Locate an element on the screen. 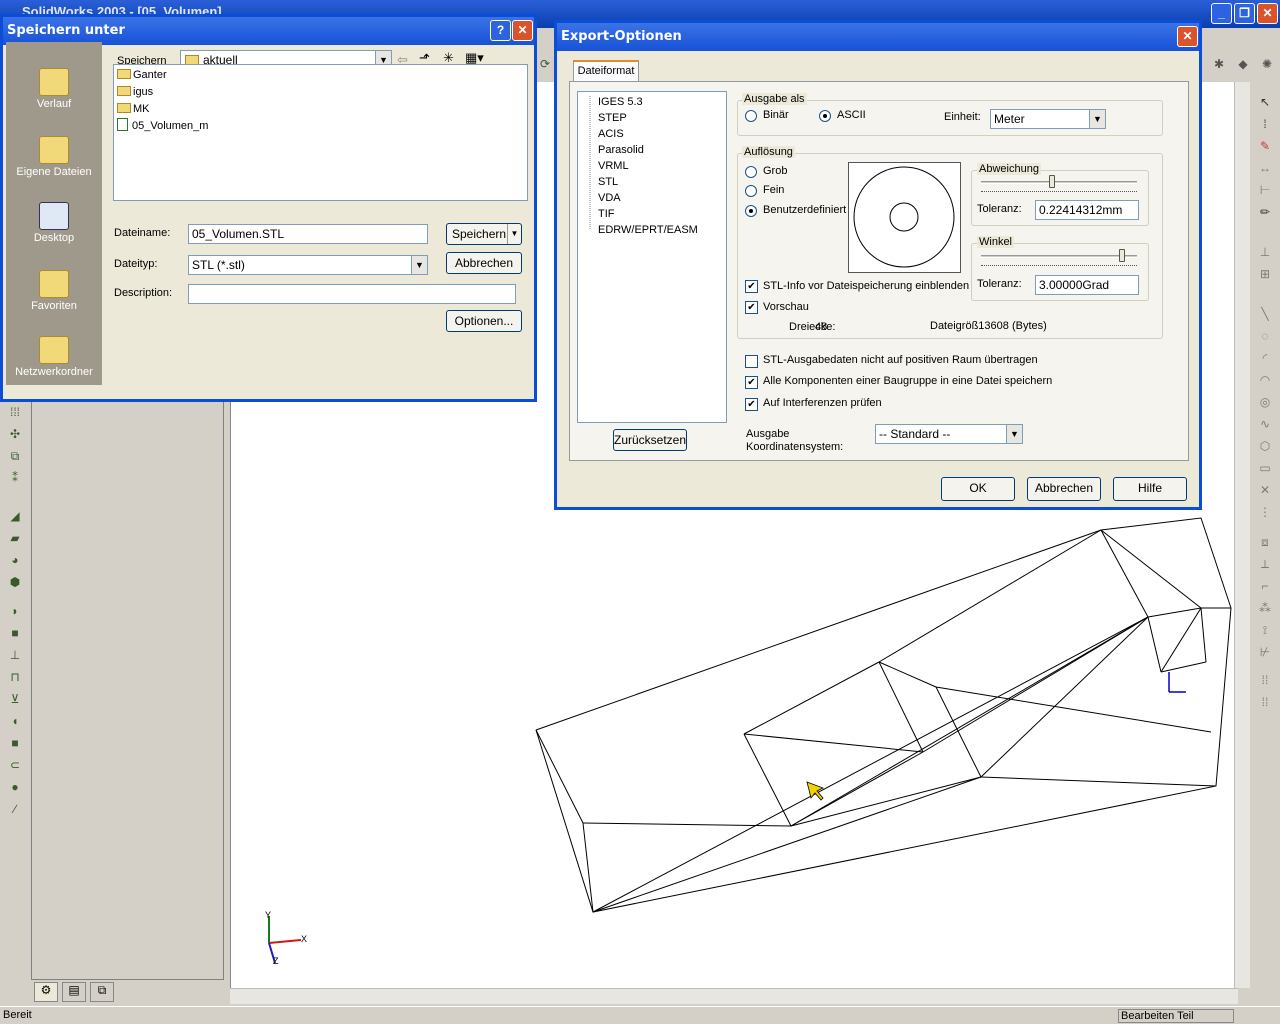 This screenshot has height=1024, width=1280. radio-coarse is located at coordinates (751, 172).